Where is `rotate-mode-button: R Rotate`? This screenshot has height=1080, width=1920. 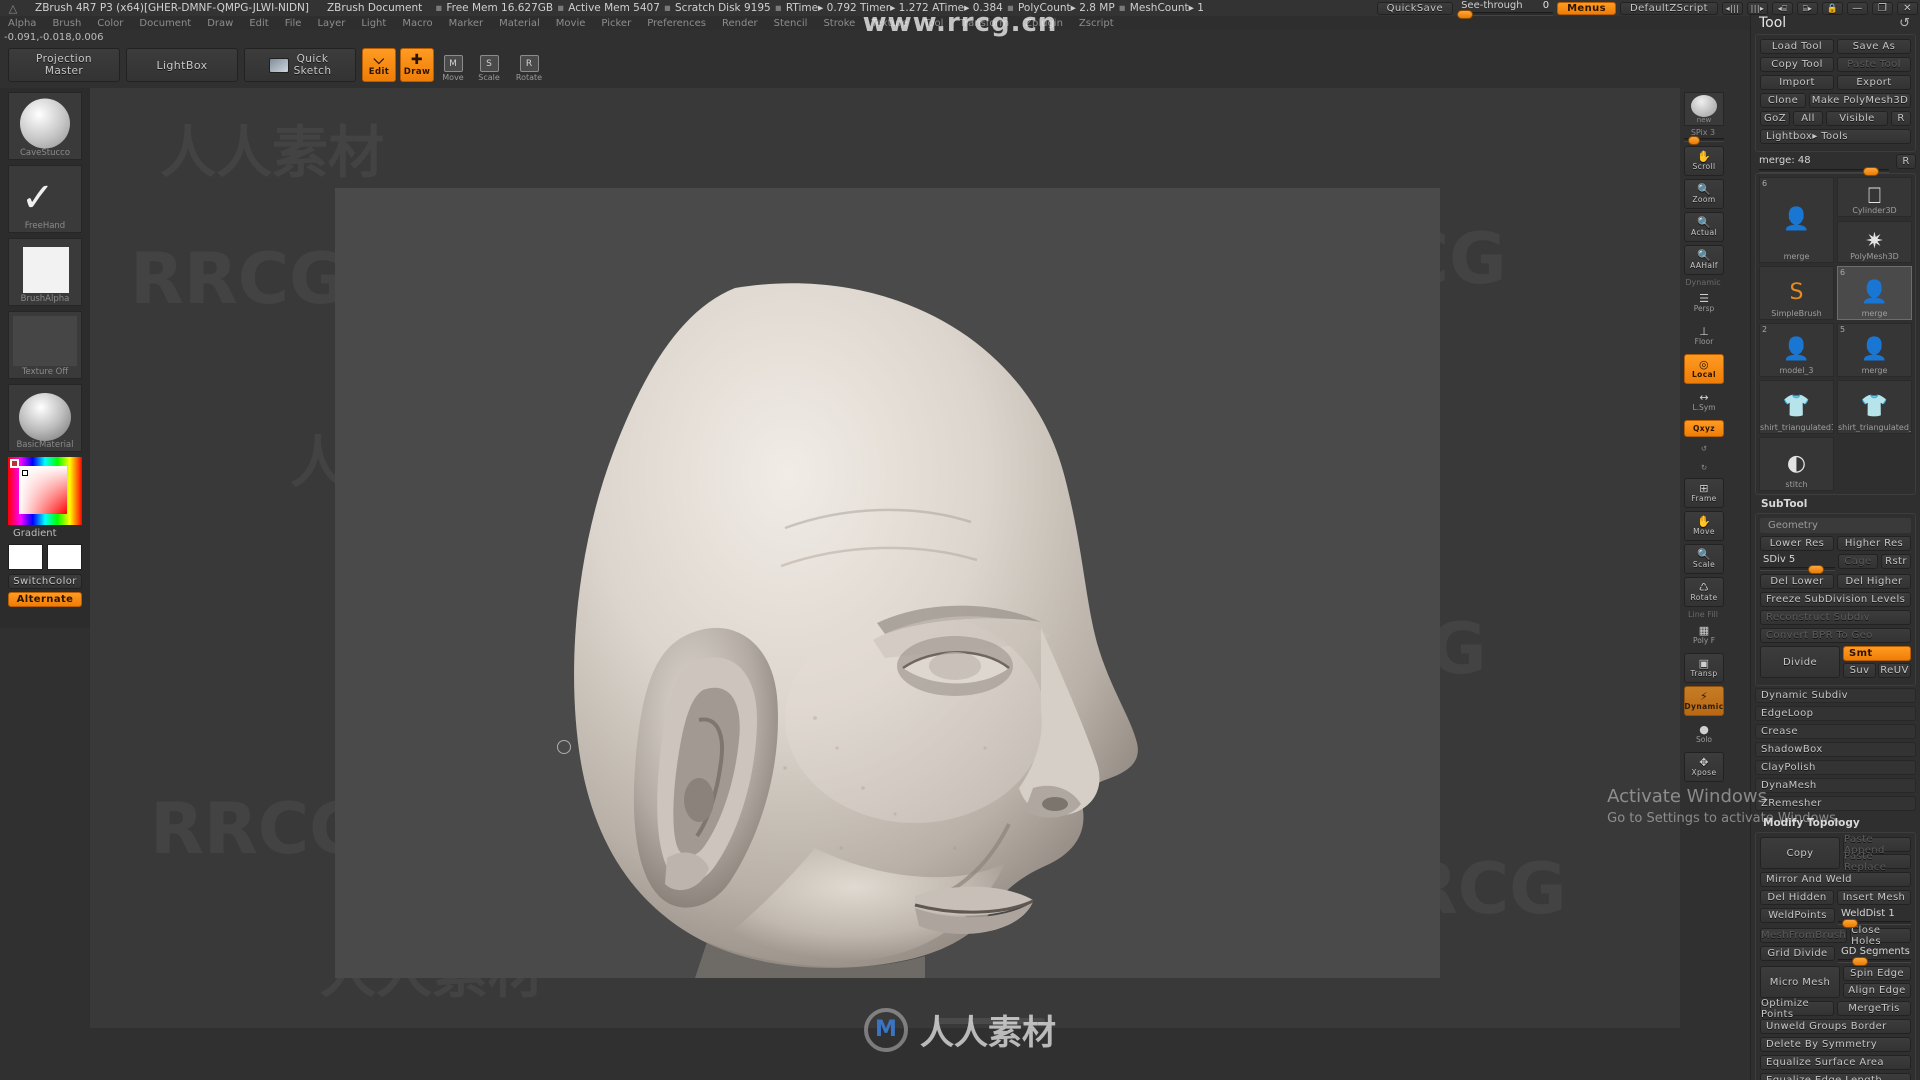
rotate-mode-button: R Rotate is located at coordinates (529, 67).